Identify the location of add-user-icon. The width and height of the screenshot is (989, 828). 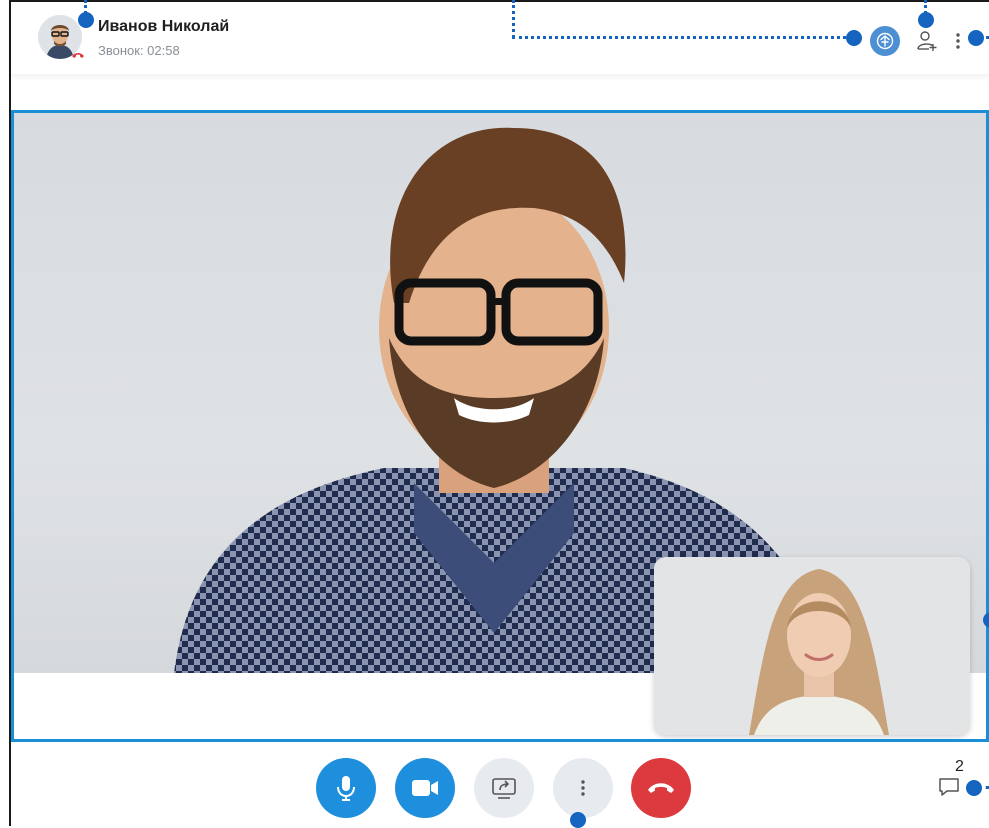
(927, 41).